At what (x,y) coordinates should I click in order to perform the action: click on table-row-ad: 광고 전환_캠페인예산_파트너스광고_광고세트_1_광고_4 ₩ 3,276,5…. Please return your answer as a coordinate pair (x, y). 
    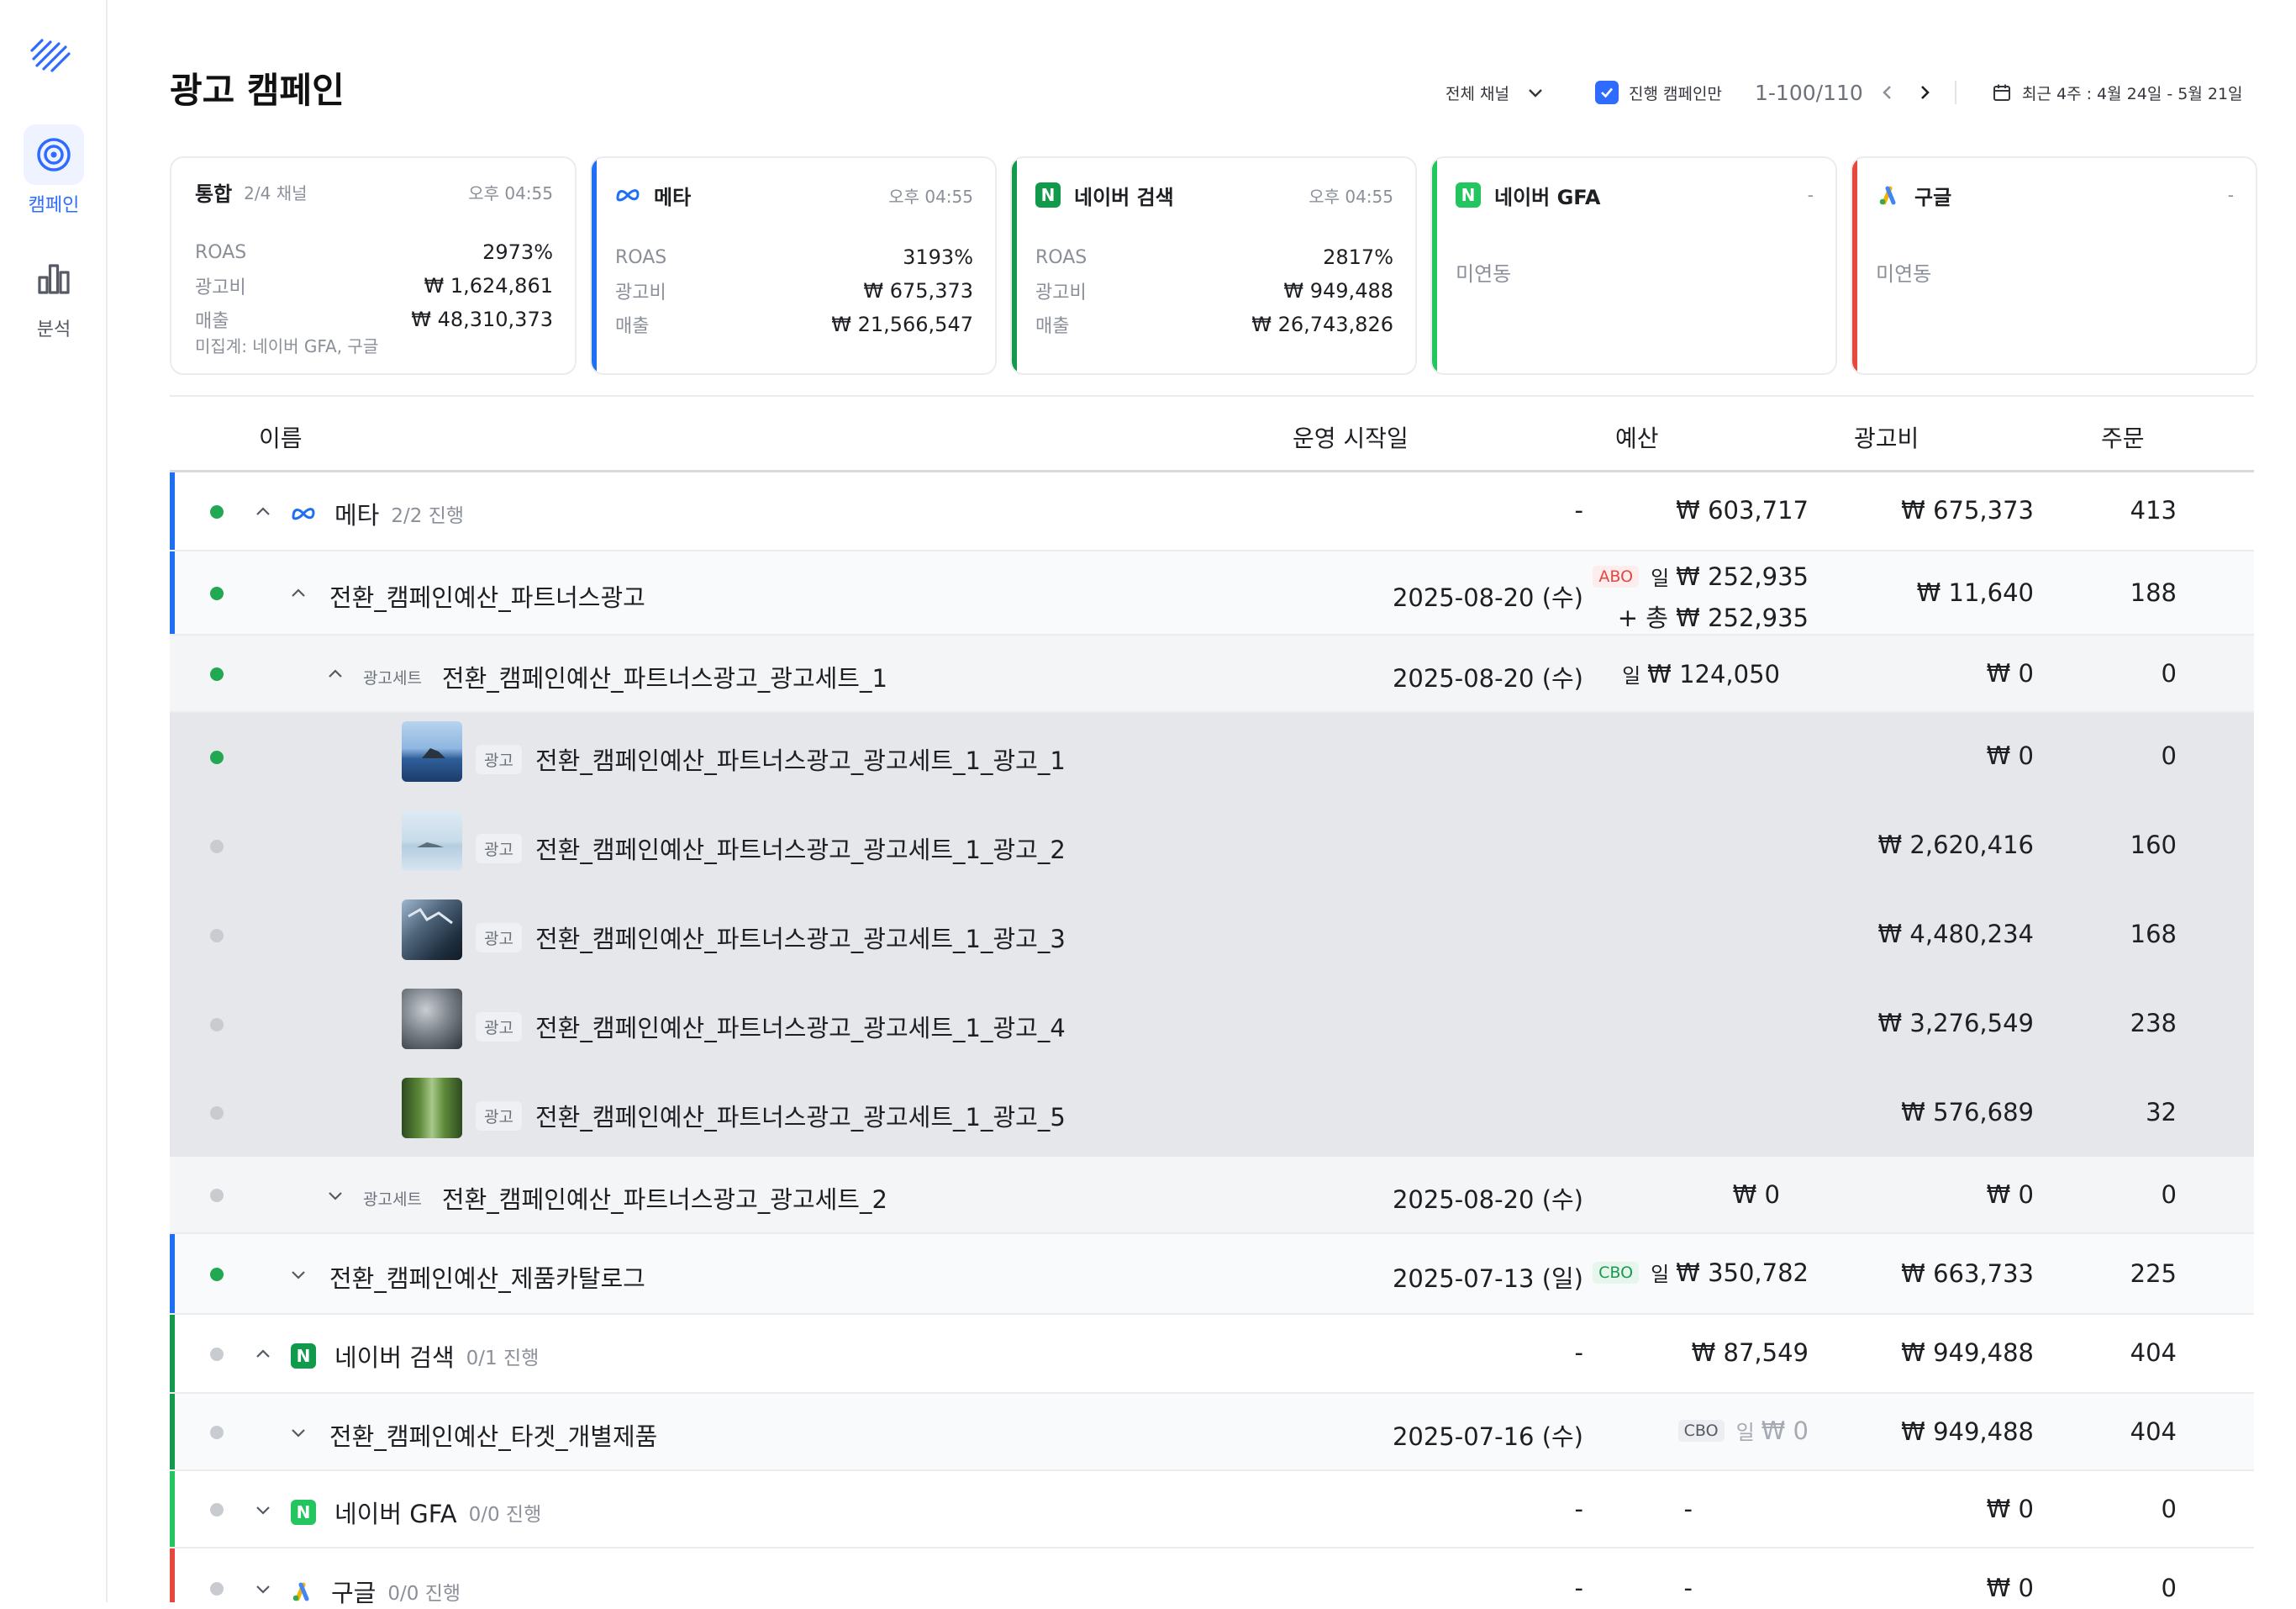
    Looking at the image, I should click on (1212, 1025).